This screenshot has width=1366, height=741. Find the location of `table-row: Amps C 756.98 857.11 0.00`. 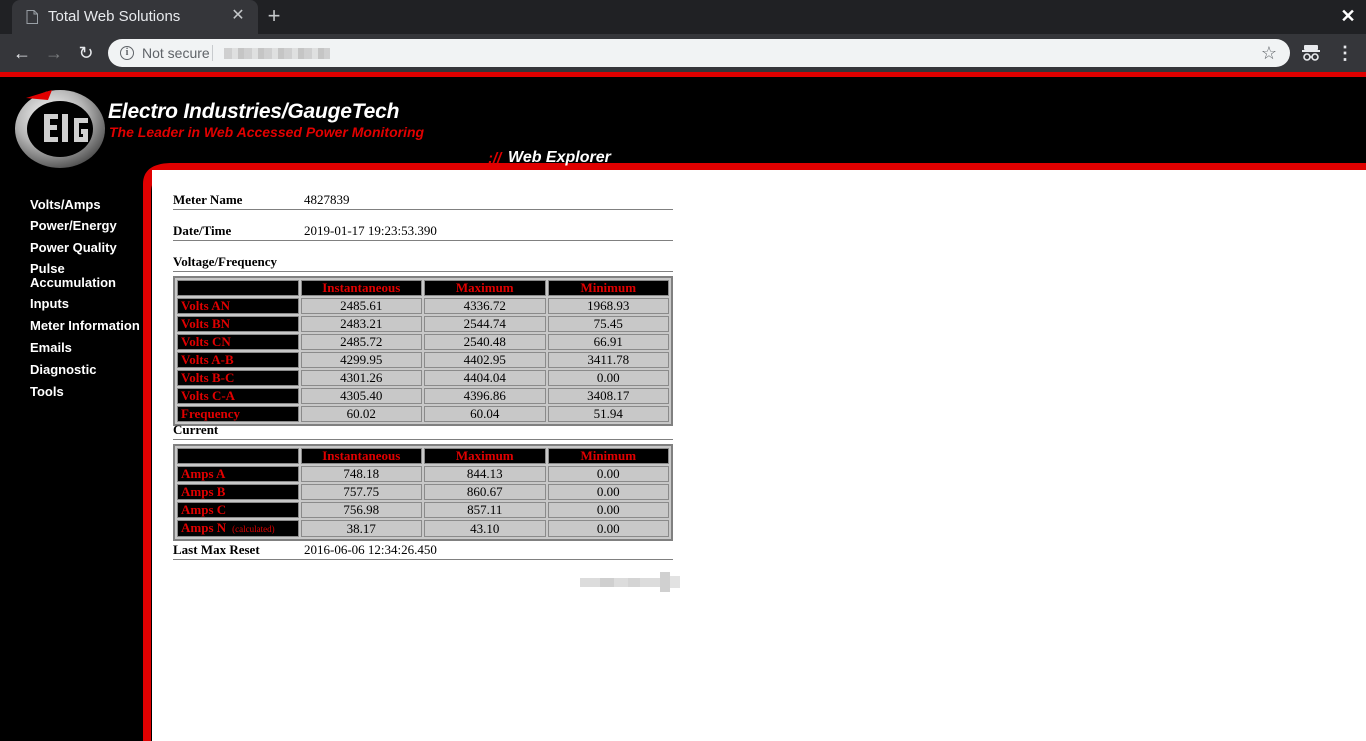

table-row: Amps C 756.98 857.11 0.00 is located at coordinates (423, 510).